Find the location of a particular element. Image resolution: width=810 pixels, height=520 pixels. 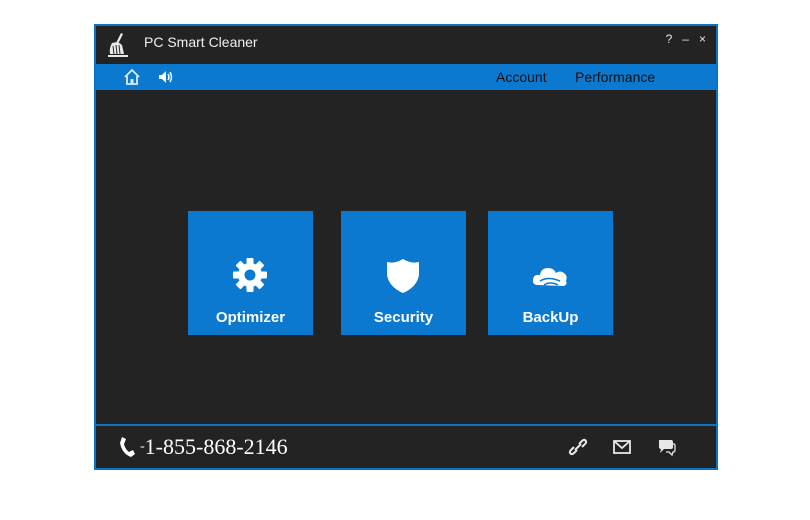

nav-bar: Account Performance is located at coordinates (406, 77).